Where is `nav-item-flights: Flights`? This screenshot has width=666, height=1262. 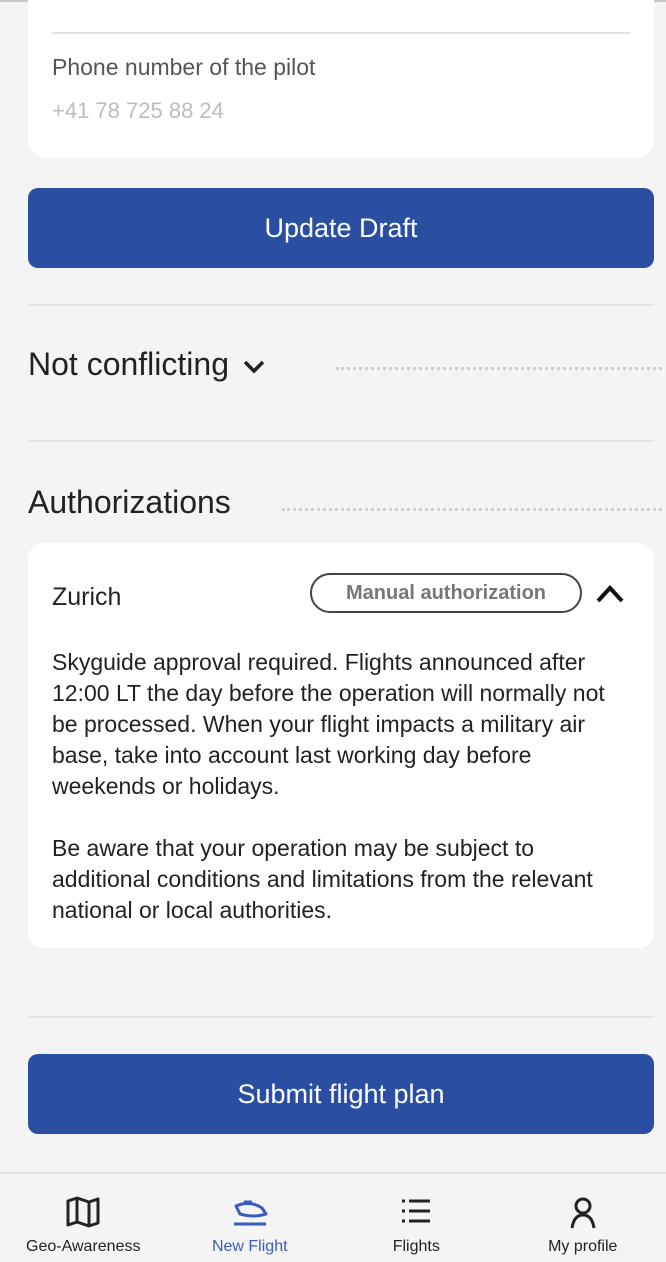 nav-item-flights: Flights is located at coordinates (416, 1218).